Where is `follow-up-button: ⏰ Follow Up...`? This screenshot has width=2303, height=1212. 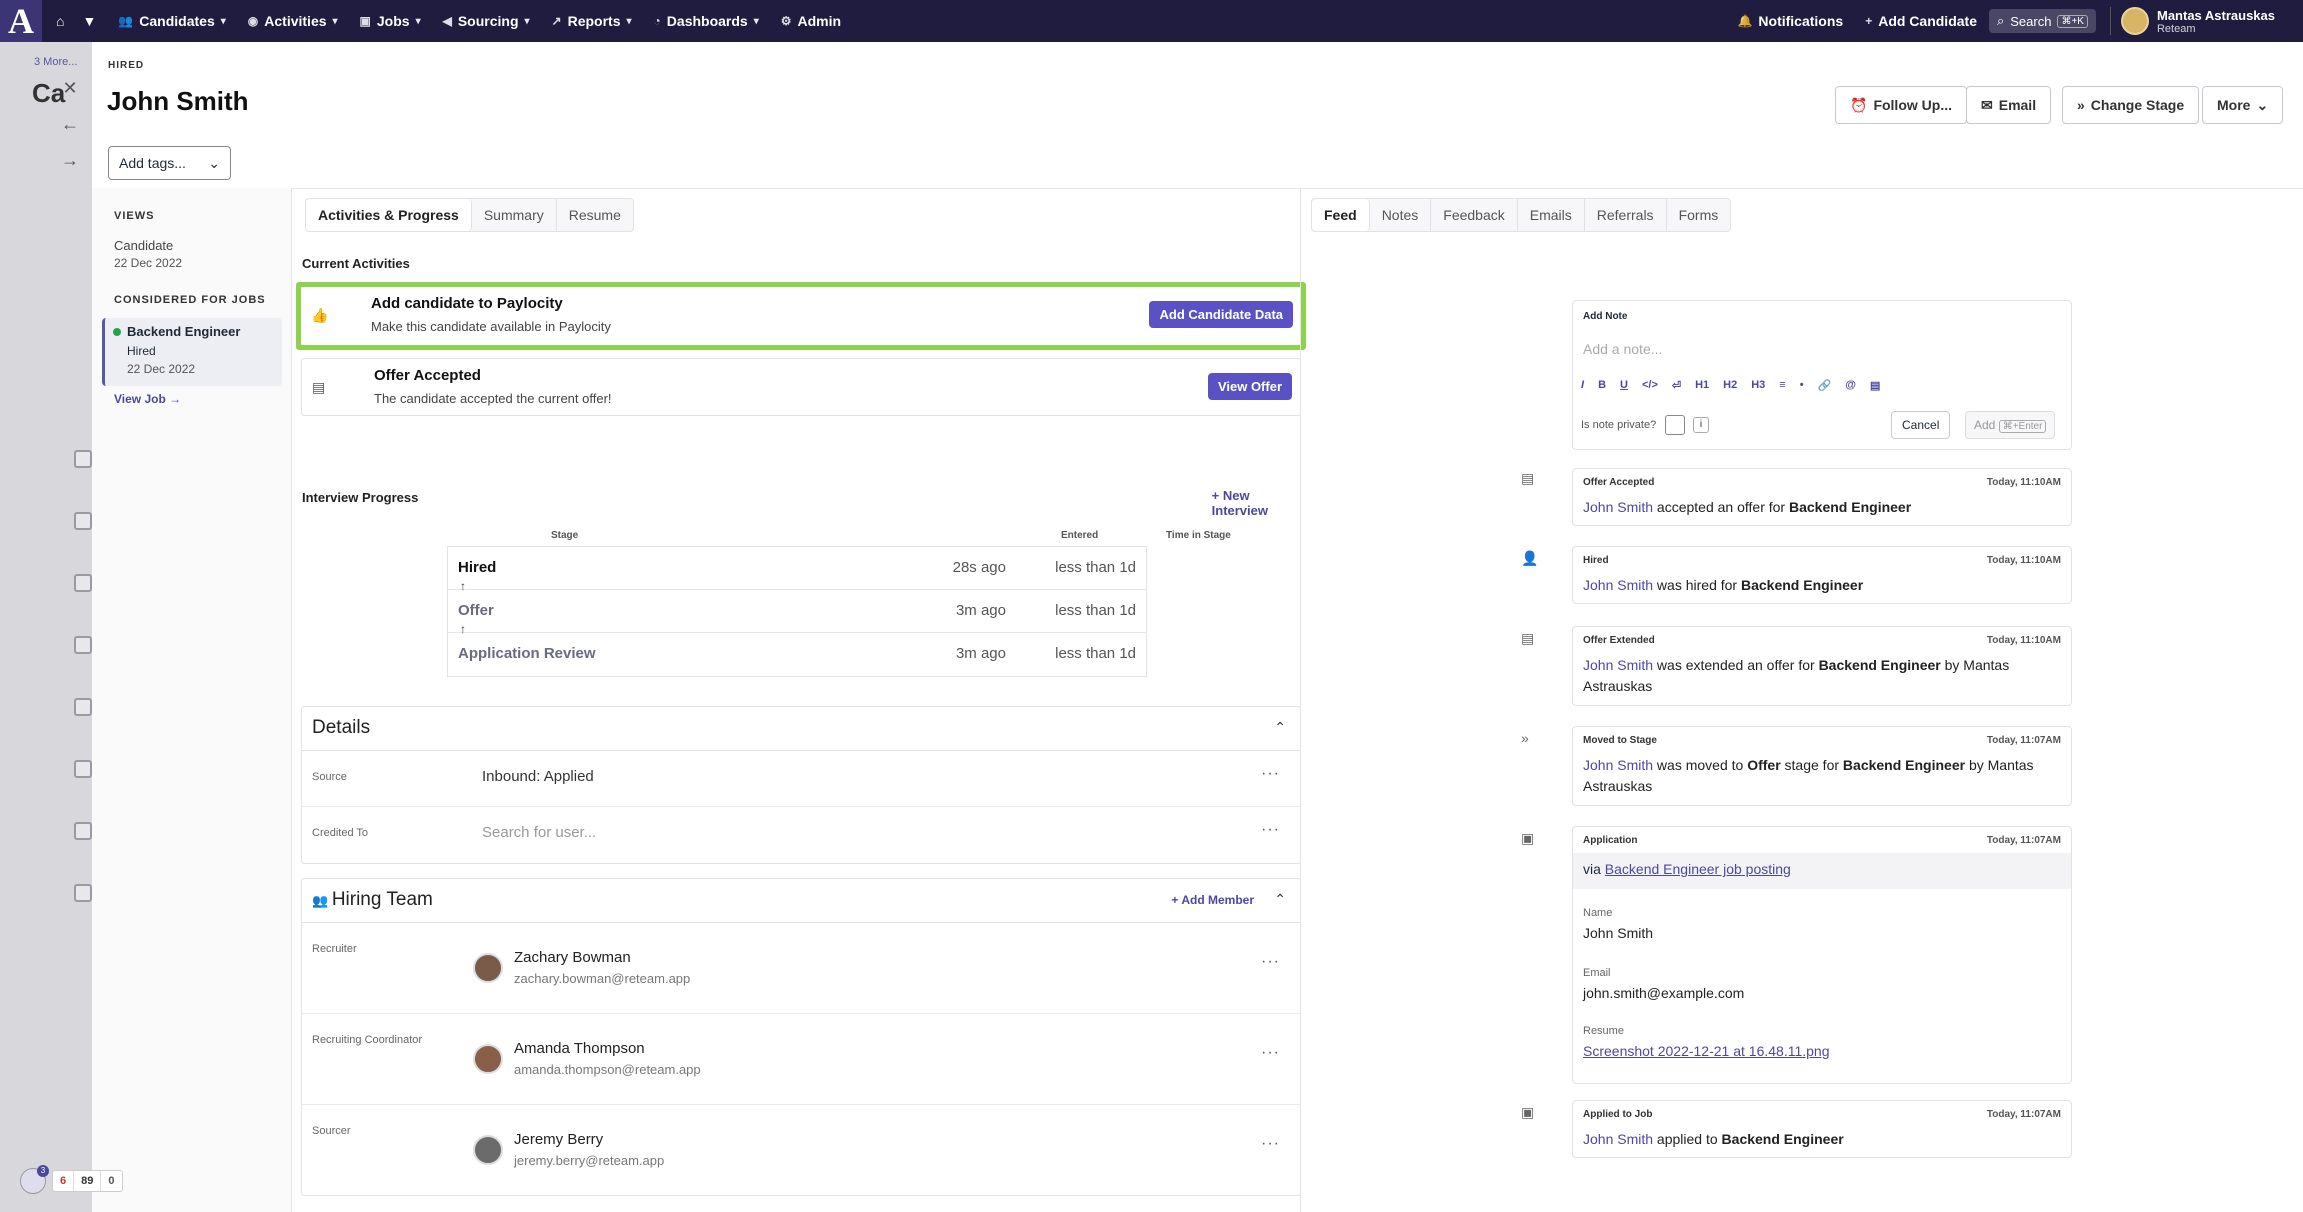
follow-up-button: ⏰ Follow Up... is located at coordinates (1901, 105).